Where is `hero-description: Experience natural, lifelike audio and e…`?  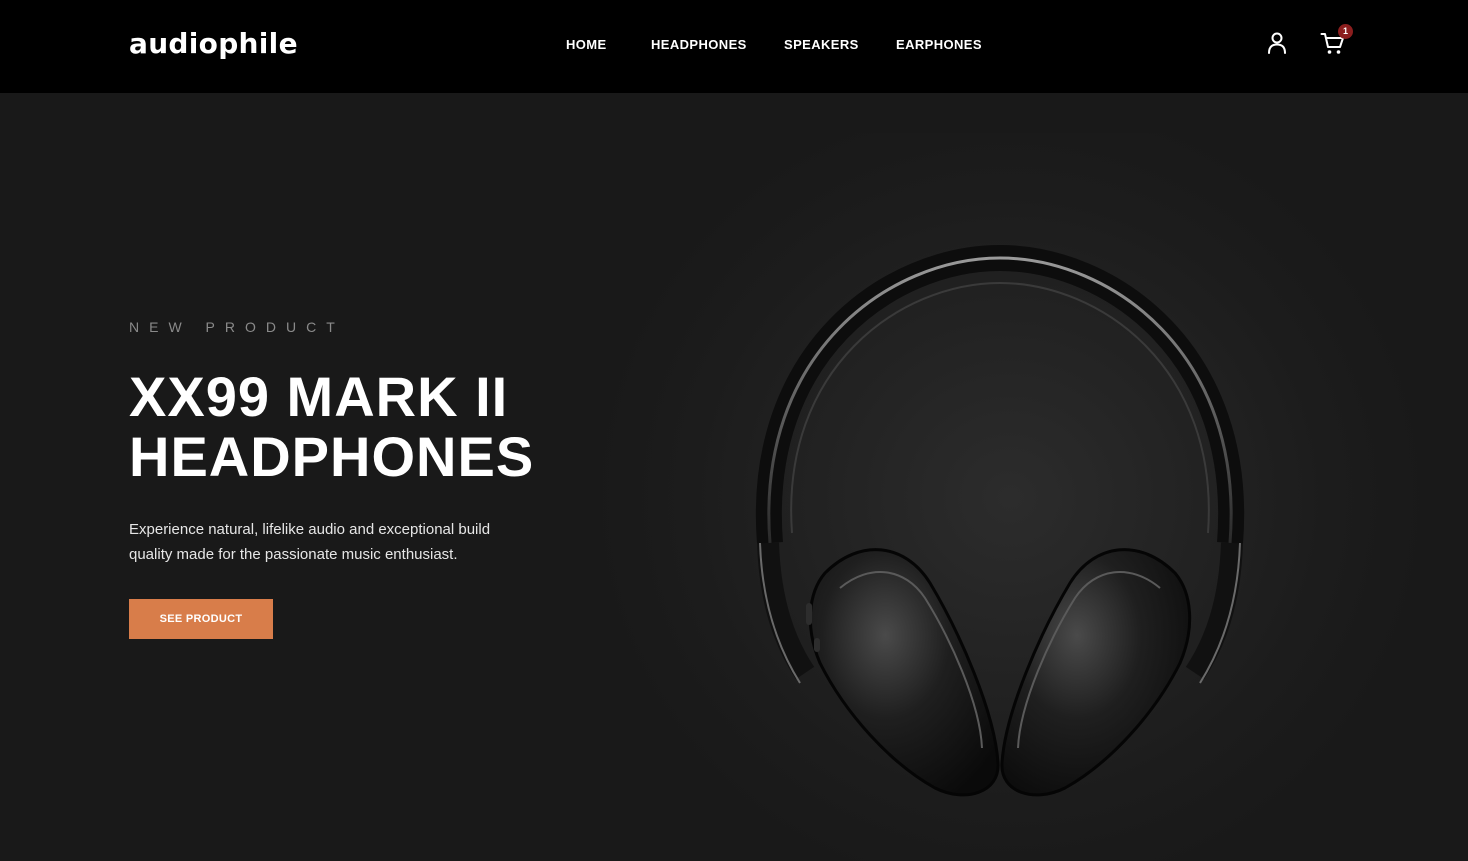 hero-description: Experience natural, lifelike audio and e… is located at coordinates (310, 542).